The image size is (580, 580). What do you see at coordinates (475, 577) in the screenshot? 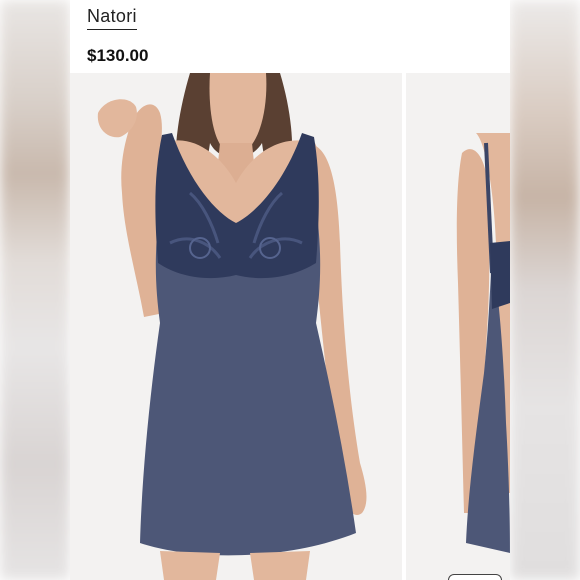
I see `gallery-control-button` at bounding box center [475, 577].